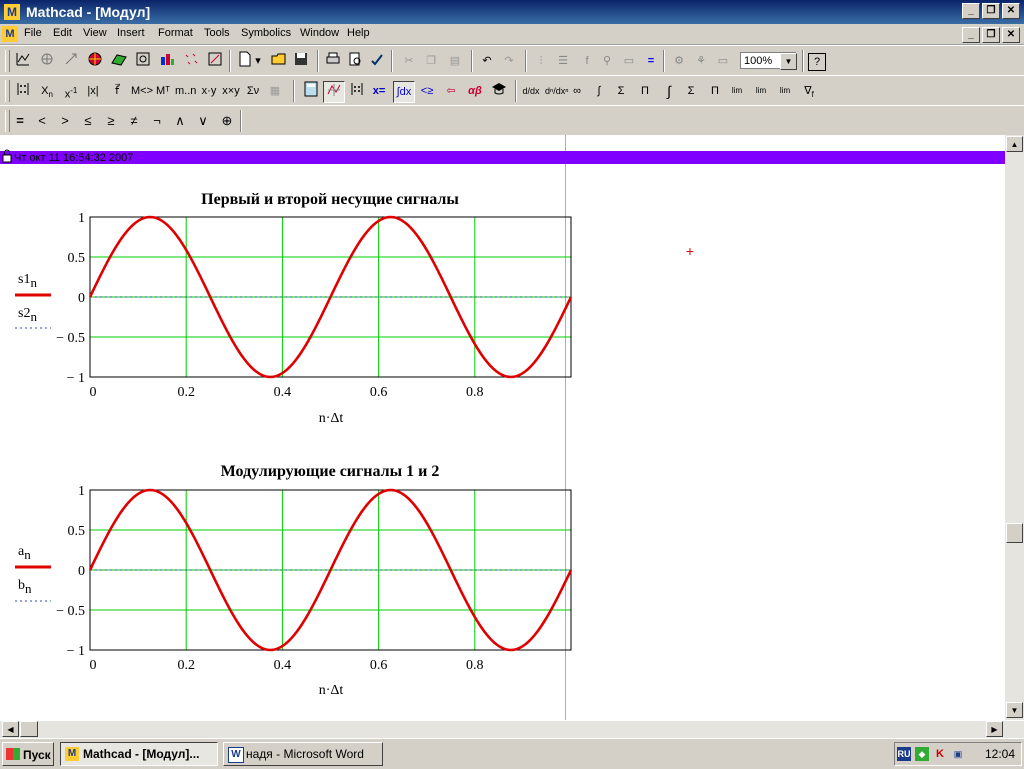 The width and height of the screenshot is (1024, 769). I want to click on align-across-icon: ⫶, so click(541, 61).